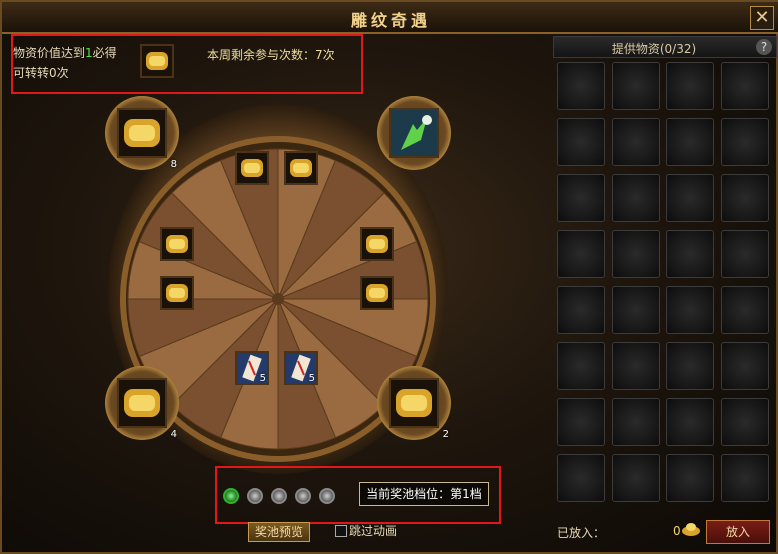 The height and width of the screenshot is (554, 778). I want to click on spin-count-text: 可转转0次, so click(41, 73).